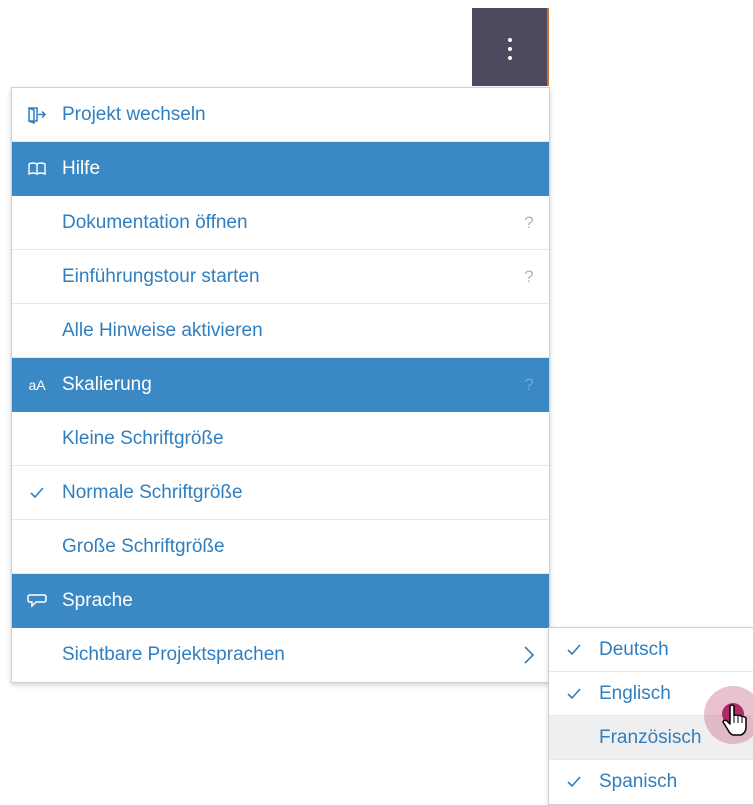  I want to click on language-option-deutsch: Deutsch, so click(651, 650).